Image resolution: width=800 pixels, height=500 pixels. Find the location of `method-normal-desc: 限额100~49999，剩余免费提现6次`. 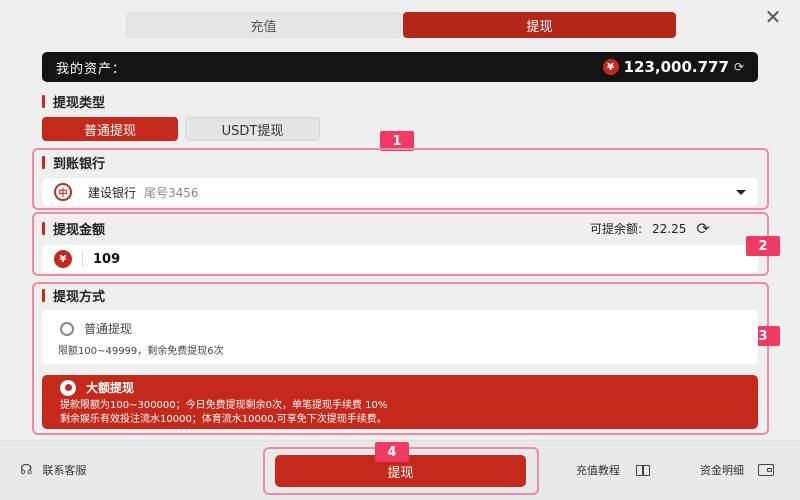

method-normal-desc: 限额100~49999，剩余免费提现6次 is located at coordinates (141, 351).